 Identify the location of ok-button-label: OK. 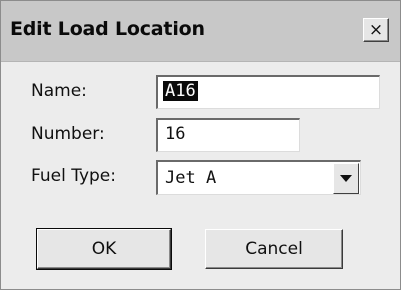
(104, 249).